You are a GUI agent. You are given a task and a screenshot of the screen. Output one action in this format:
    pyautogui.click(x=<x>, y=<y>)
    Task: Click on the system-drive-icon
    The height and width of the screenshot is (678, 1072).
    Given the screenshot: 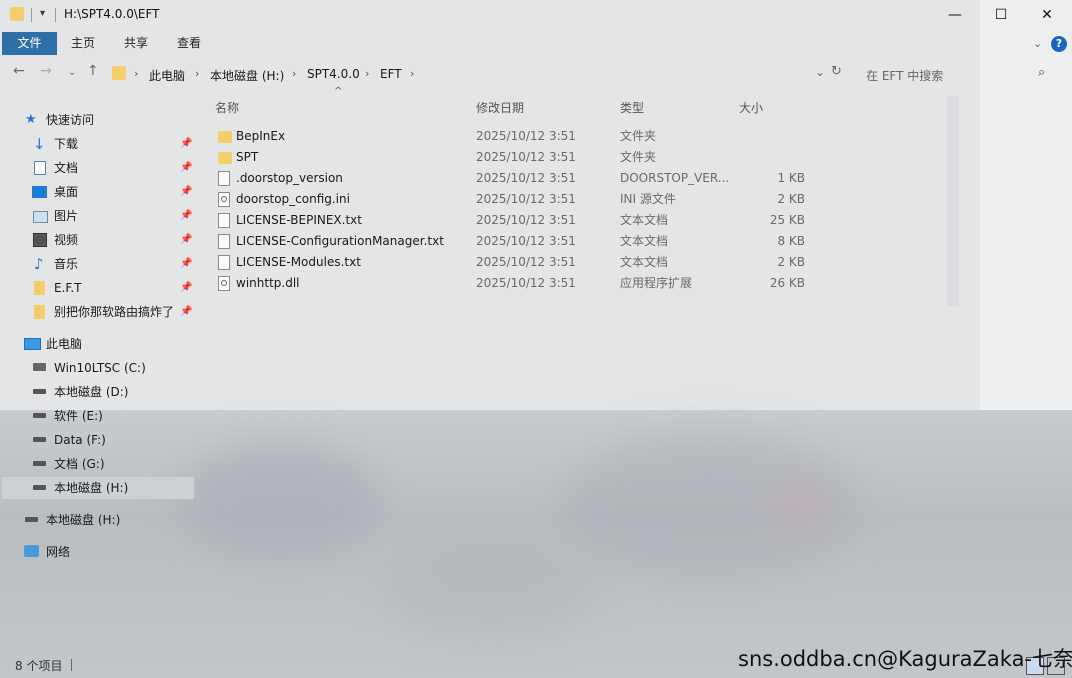 What is the action you would take?
    pyautogui.click(x=39, y=367)
    